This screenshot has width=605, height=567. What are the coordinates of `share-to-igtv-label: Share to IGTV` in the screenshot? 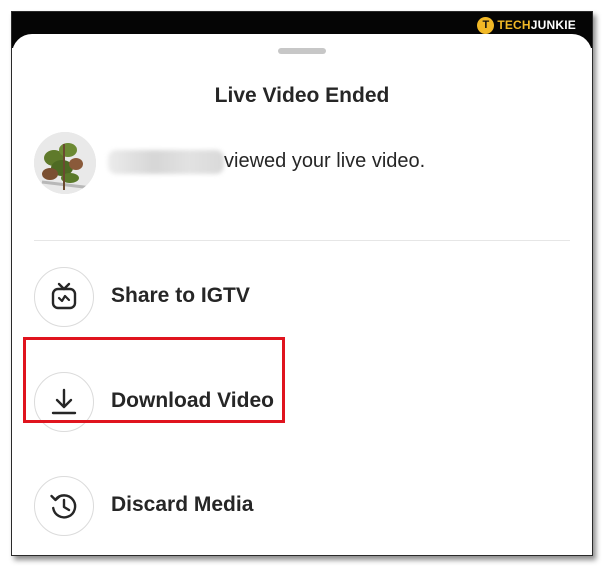 It's located at (180, 295).